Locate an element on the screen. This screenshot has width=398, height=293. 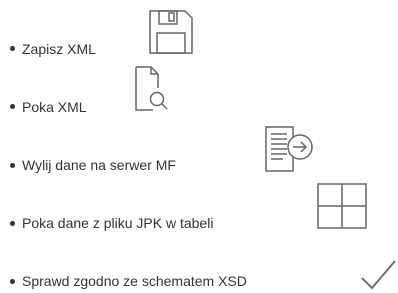
list-item-label: Sprawd zgodno ze schematem XSD is located at coordinates (134, 281).